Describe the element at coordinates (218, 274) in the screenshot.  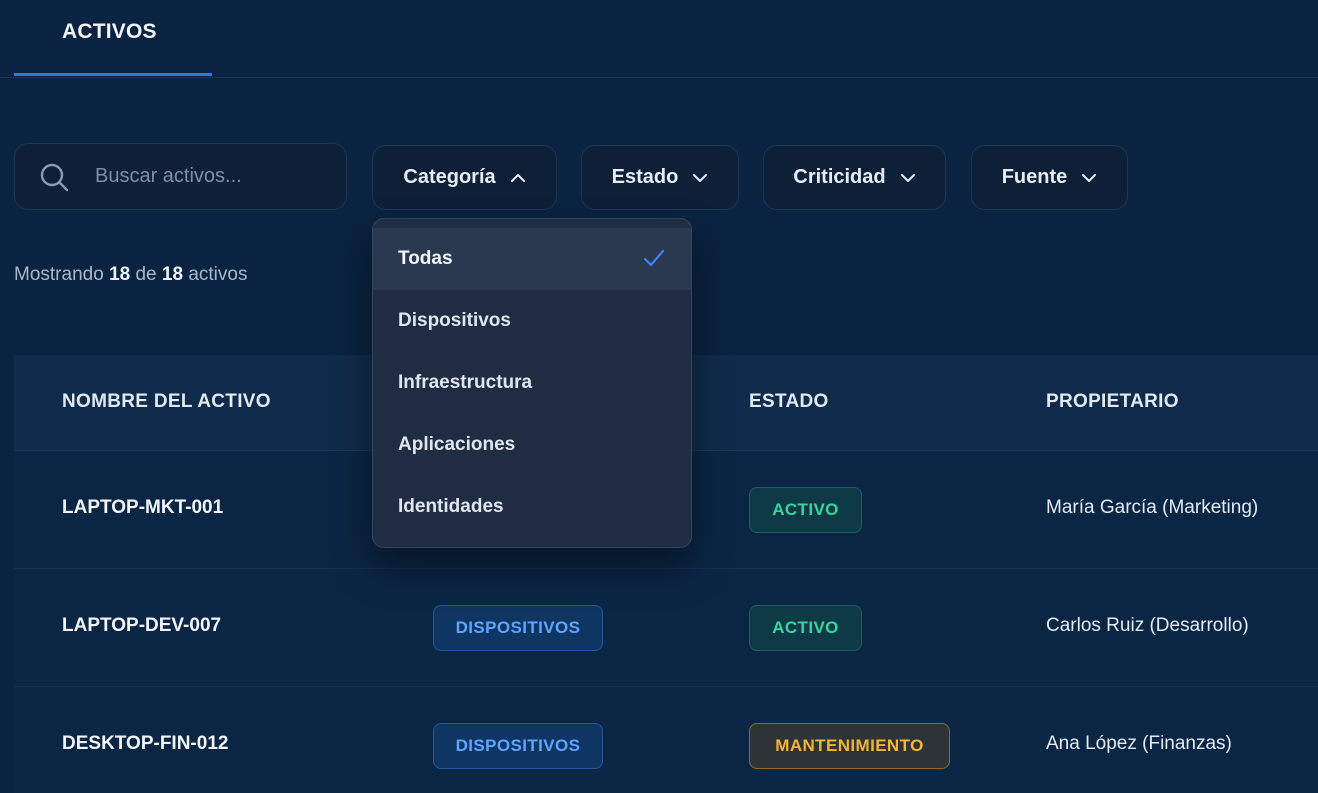
I see `count-suffix: activos` at that location.